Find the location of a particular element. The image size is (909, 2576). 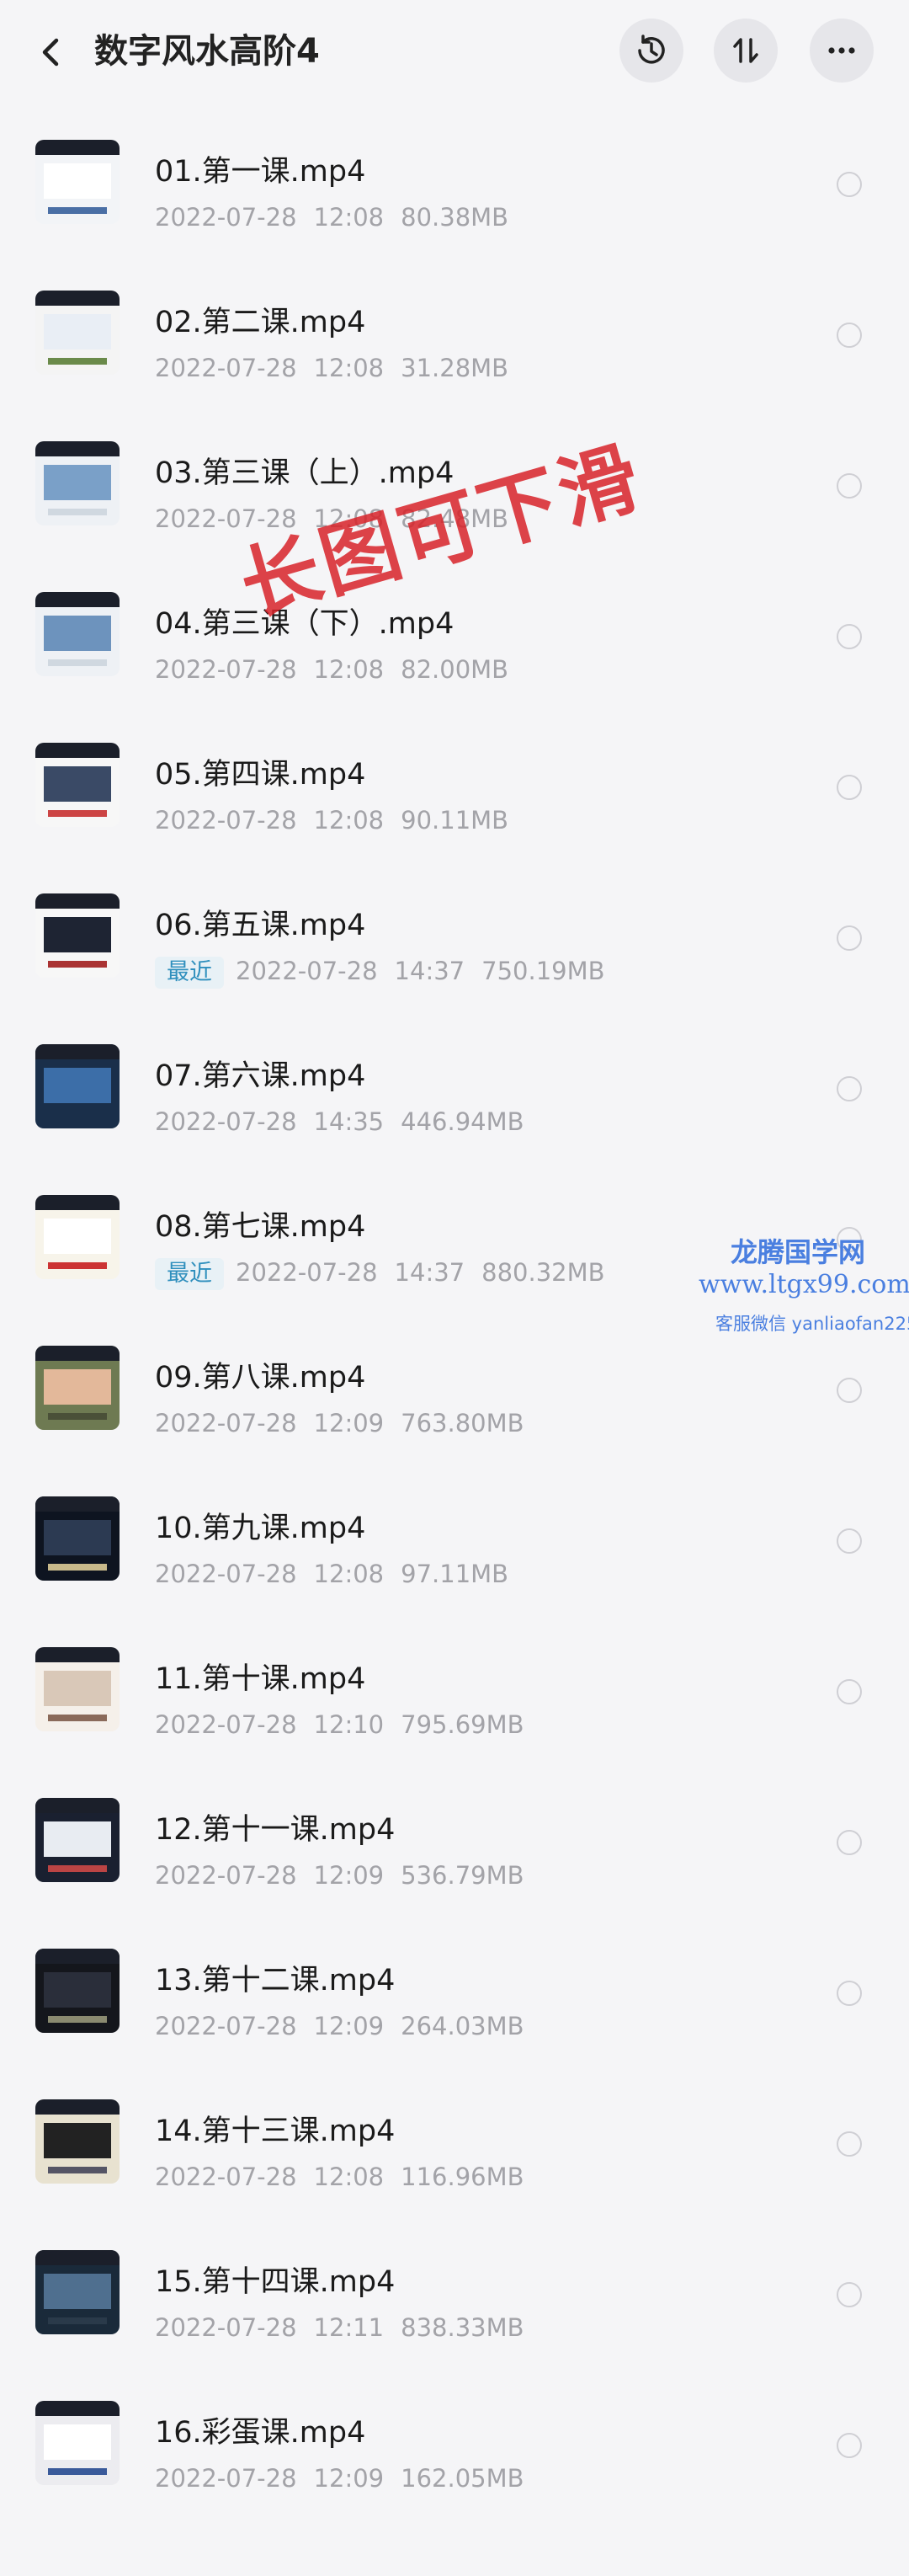

file-name: 14.第十三课.mp4 is located at coordinates (275, 2131).